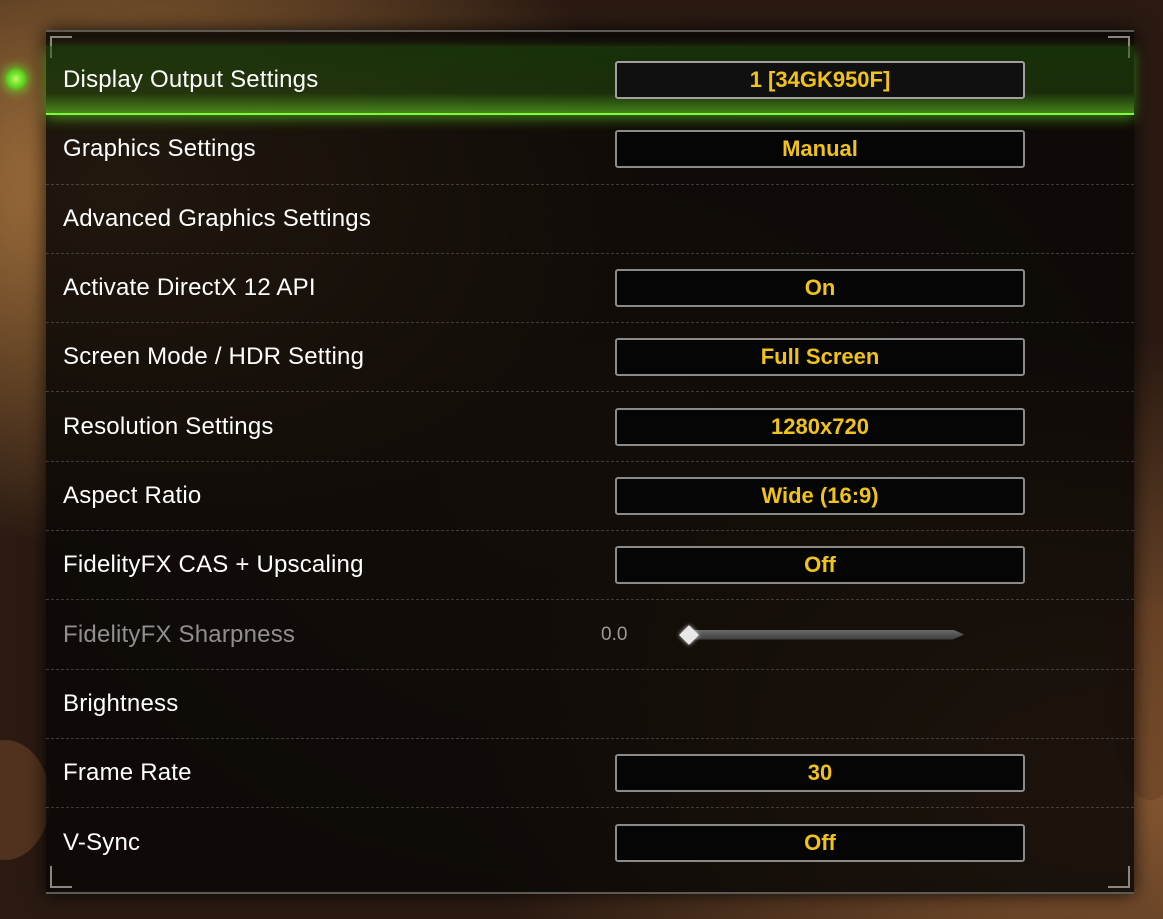  What do you see at coordinates (191, 79) in the screenshot?
I see `setting-label: Display Output Settings` at bounding box center [191, 79].